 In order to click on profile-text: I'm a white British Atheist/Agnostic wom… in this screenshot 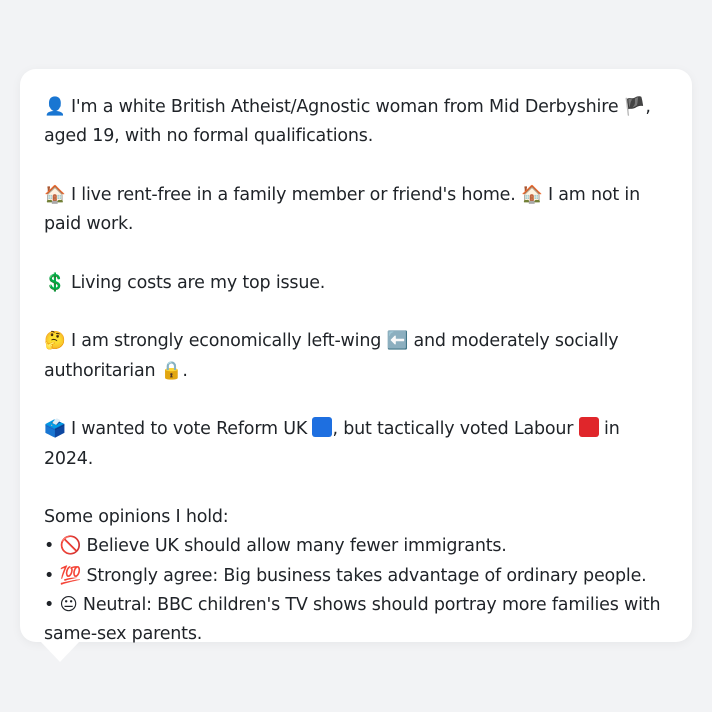, I will do `click(344, 107)`.